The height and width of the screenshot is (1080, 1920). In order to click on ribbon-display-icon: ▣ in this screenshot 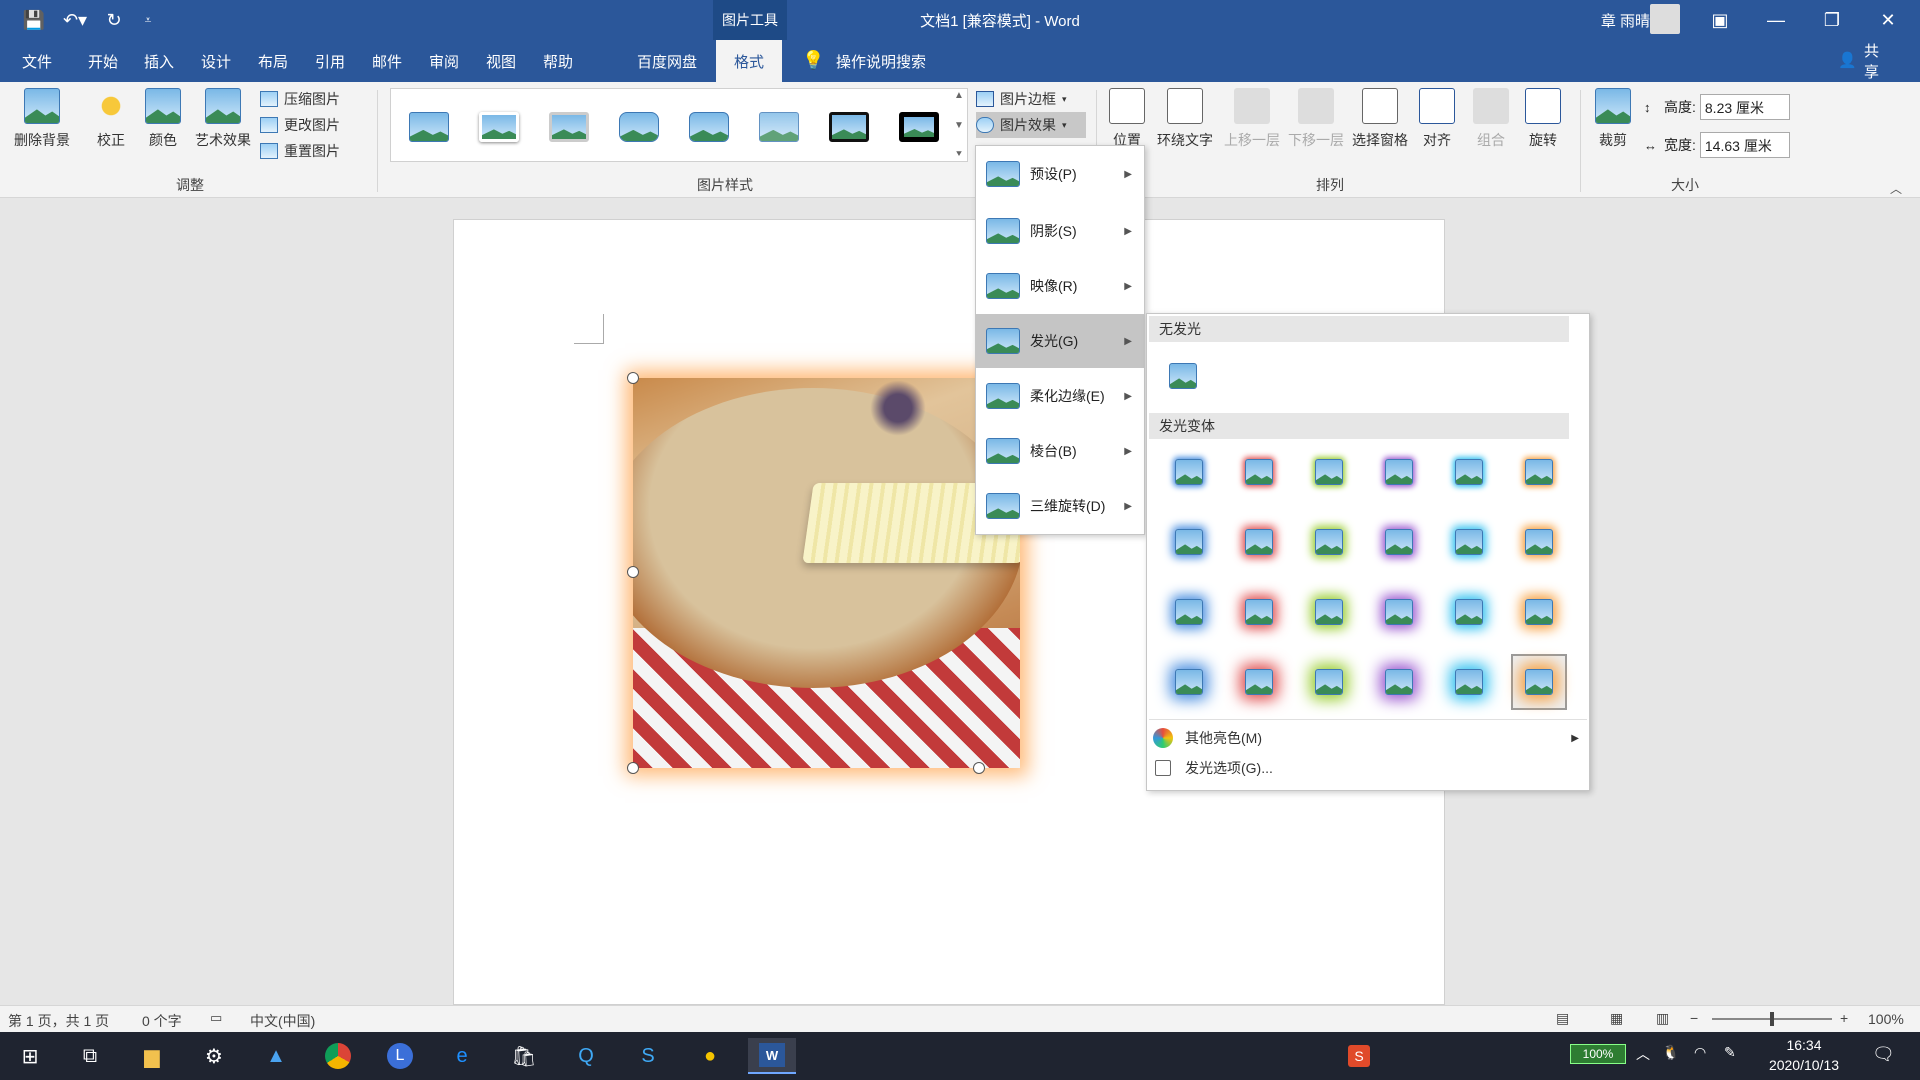, I will do `click(1720, 20)`.